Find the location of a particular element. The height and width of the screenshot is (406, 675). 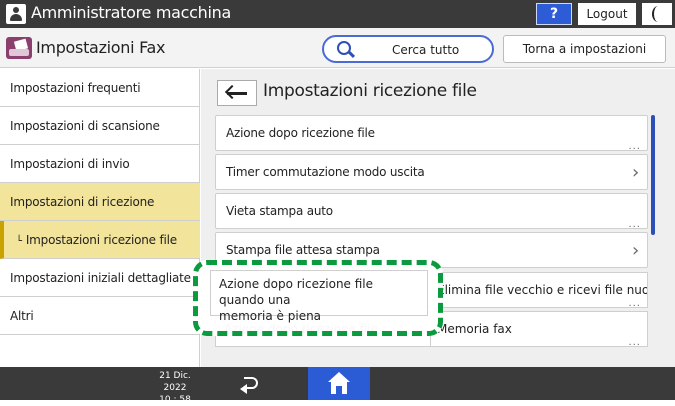

scrollbar is located at coordinates (653, 175).